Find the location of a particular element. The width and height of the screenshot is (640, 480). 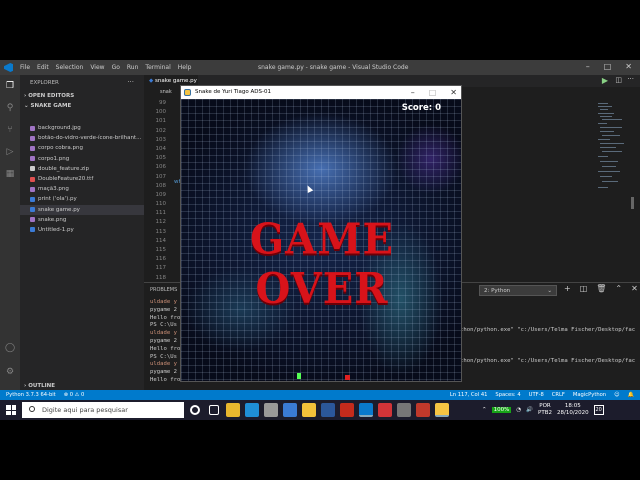

chrome-icon is located at coordinates (233, 410).